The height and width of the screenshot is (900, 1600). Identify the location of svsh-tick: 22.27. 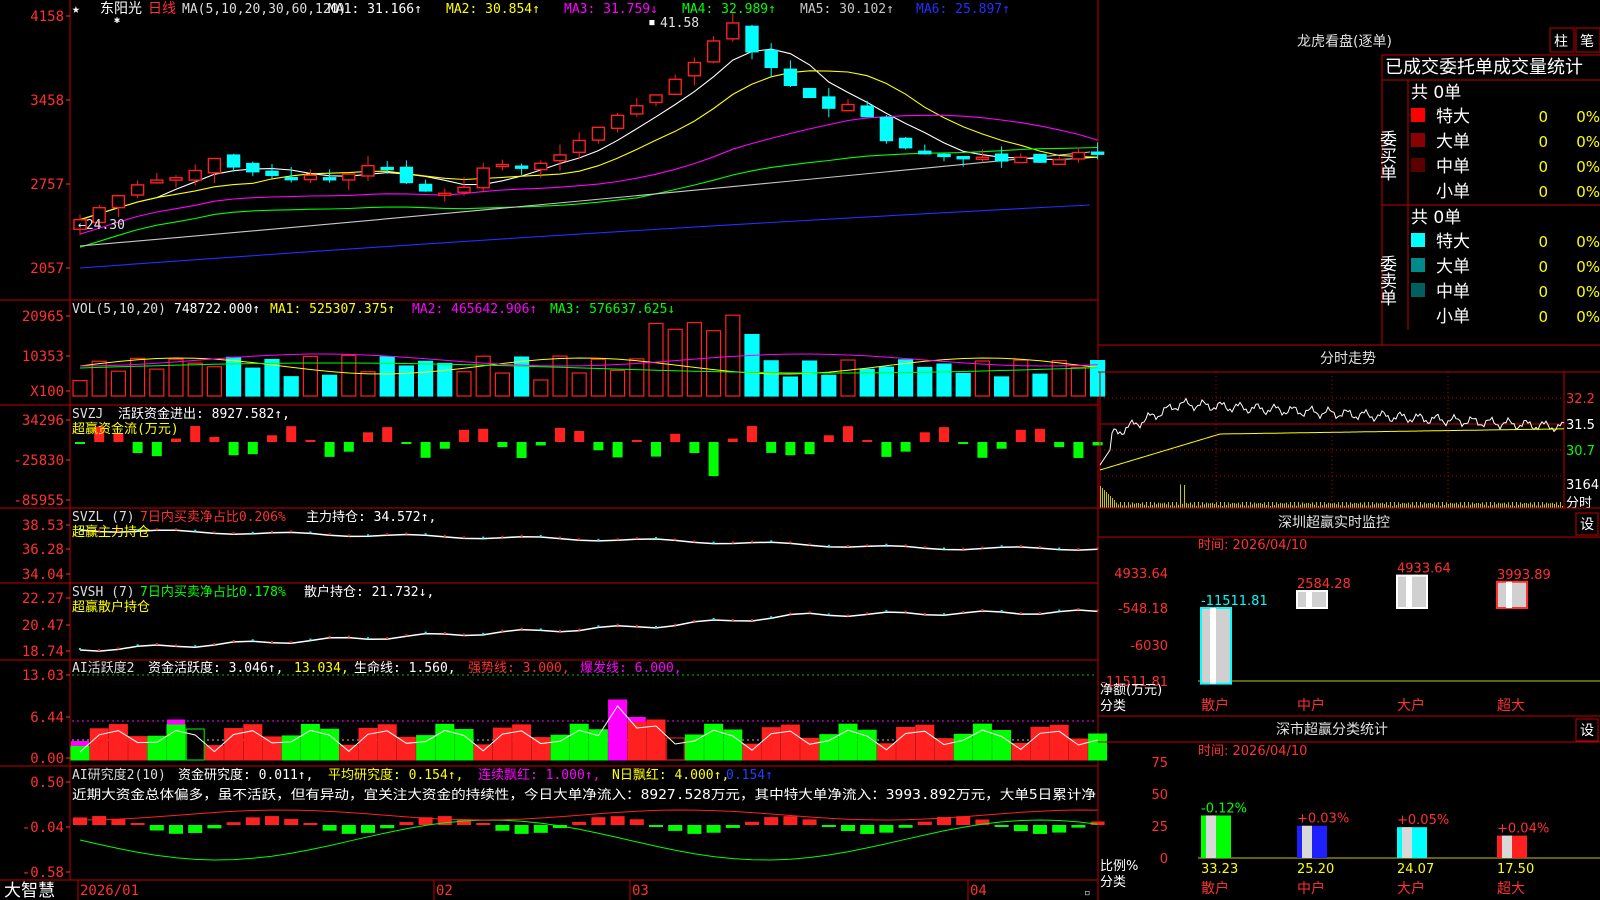
(43, 599).